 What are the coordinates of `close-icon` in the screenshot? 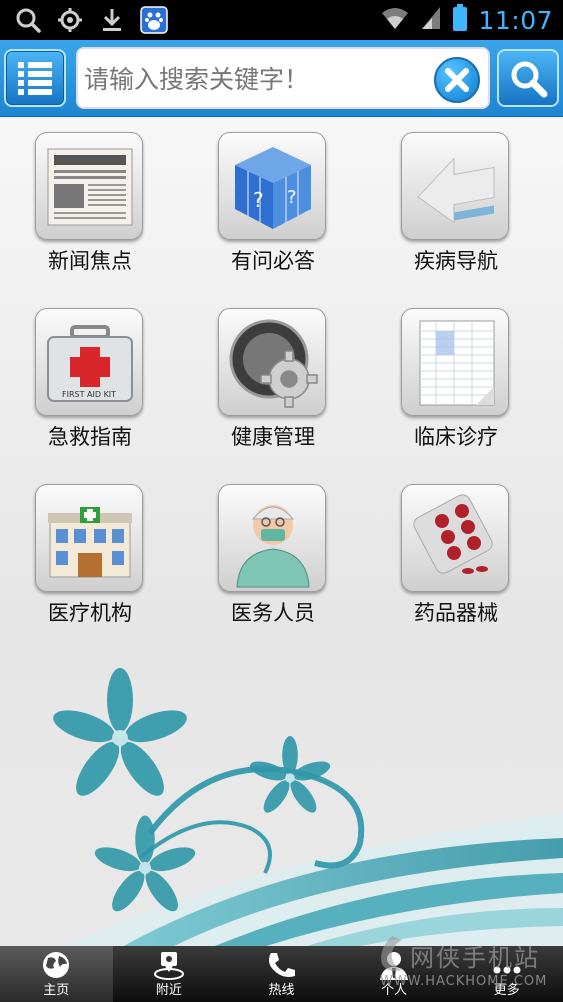 It's located at (457, 80).